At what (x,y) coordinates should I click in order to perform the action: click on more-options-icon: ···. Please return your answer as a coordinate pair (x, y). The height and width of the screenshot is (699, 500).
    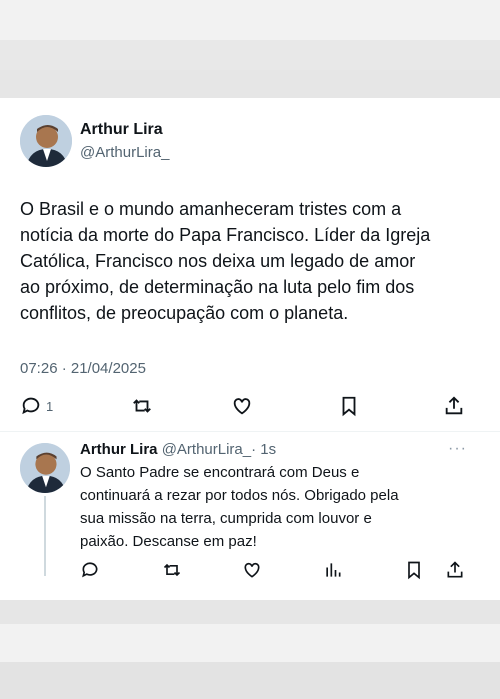
    Looking at the image, I should click on (457, 449).